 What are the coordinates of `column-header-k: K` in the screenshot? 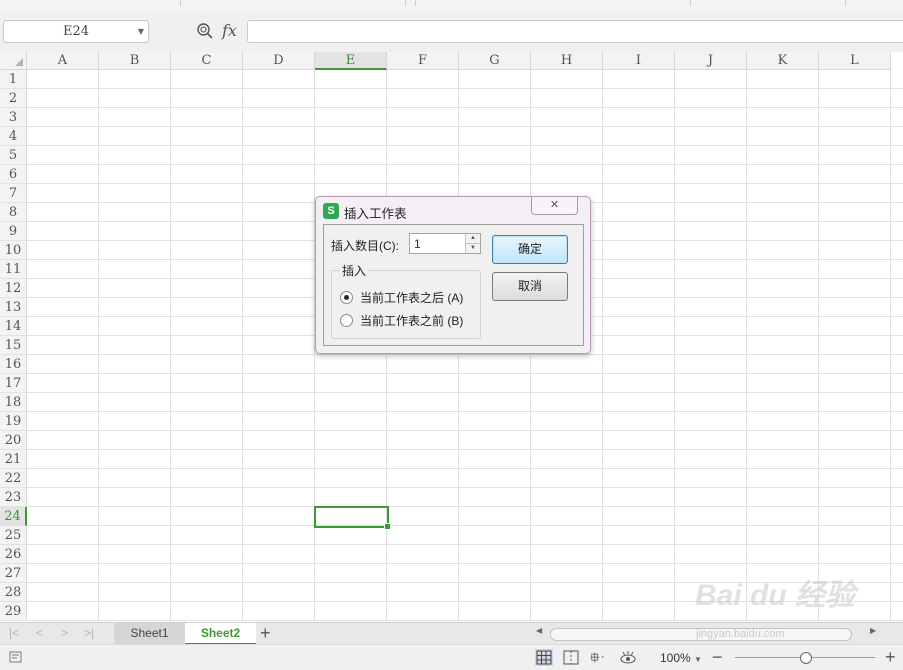 It's located at (783, 61).